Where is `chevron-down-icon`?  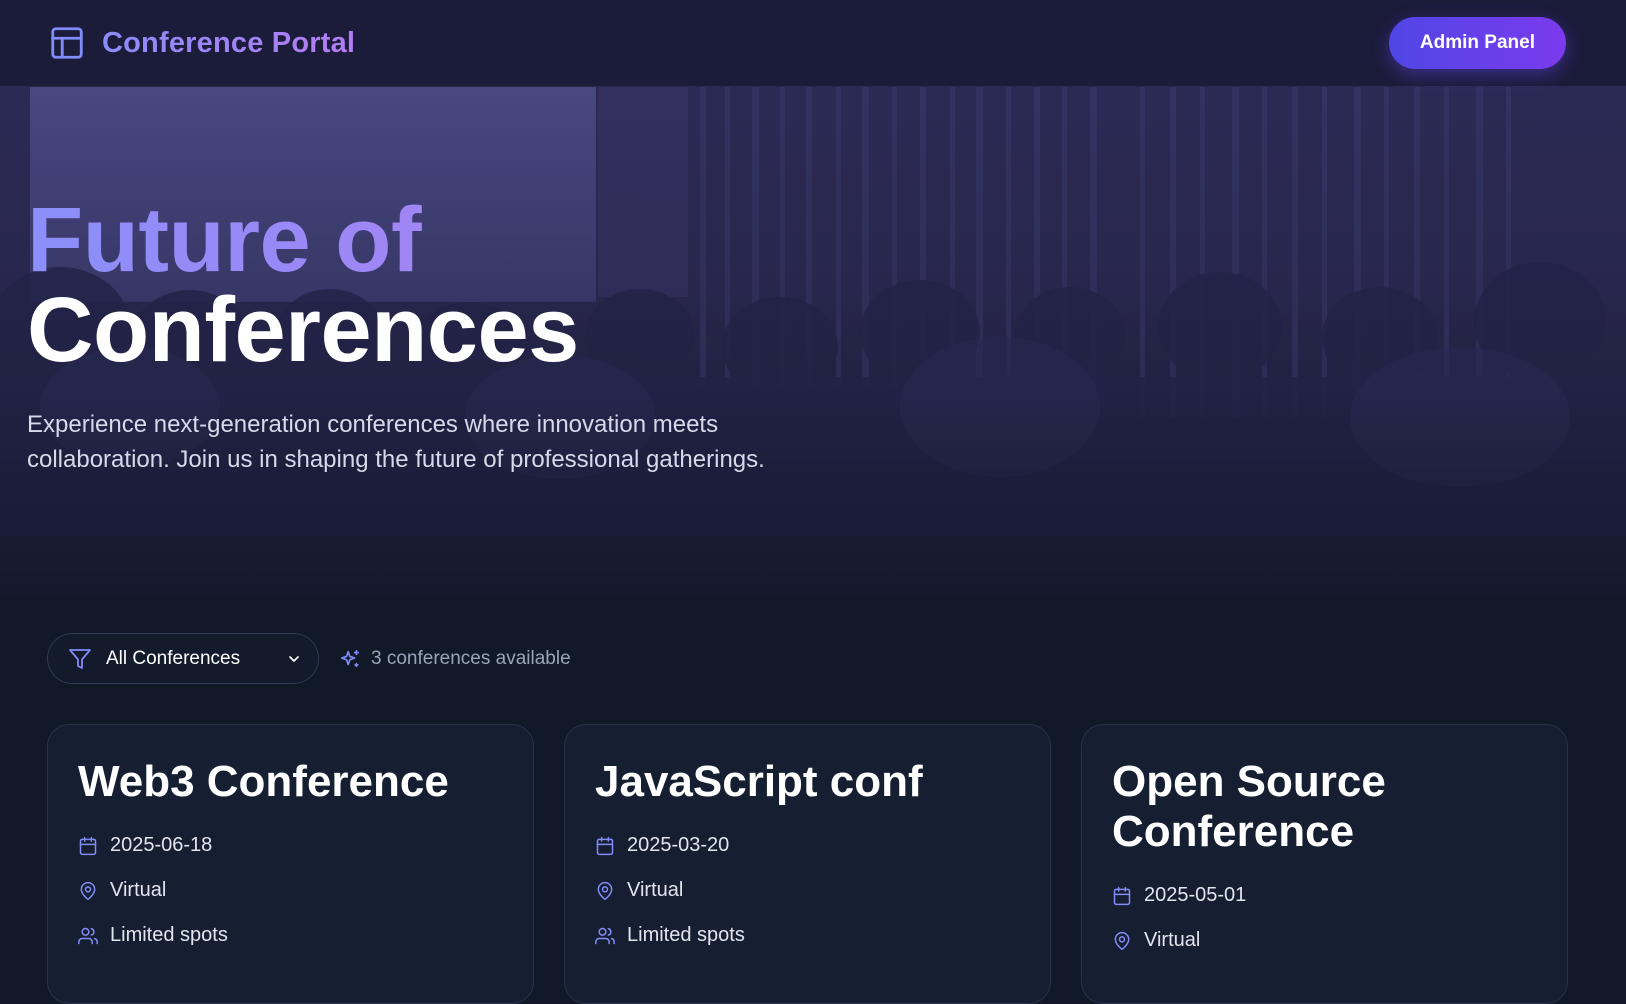 chevron-down-icon is located at coordinates (294, 658).